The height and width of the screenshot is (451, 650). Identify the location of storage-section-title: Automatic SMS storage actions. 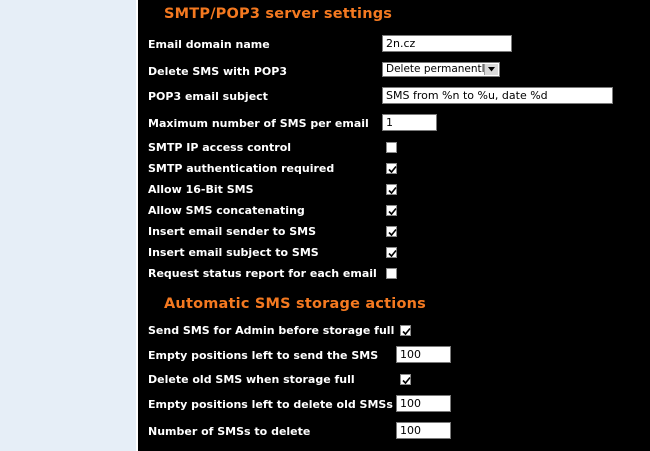
(295, 304).